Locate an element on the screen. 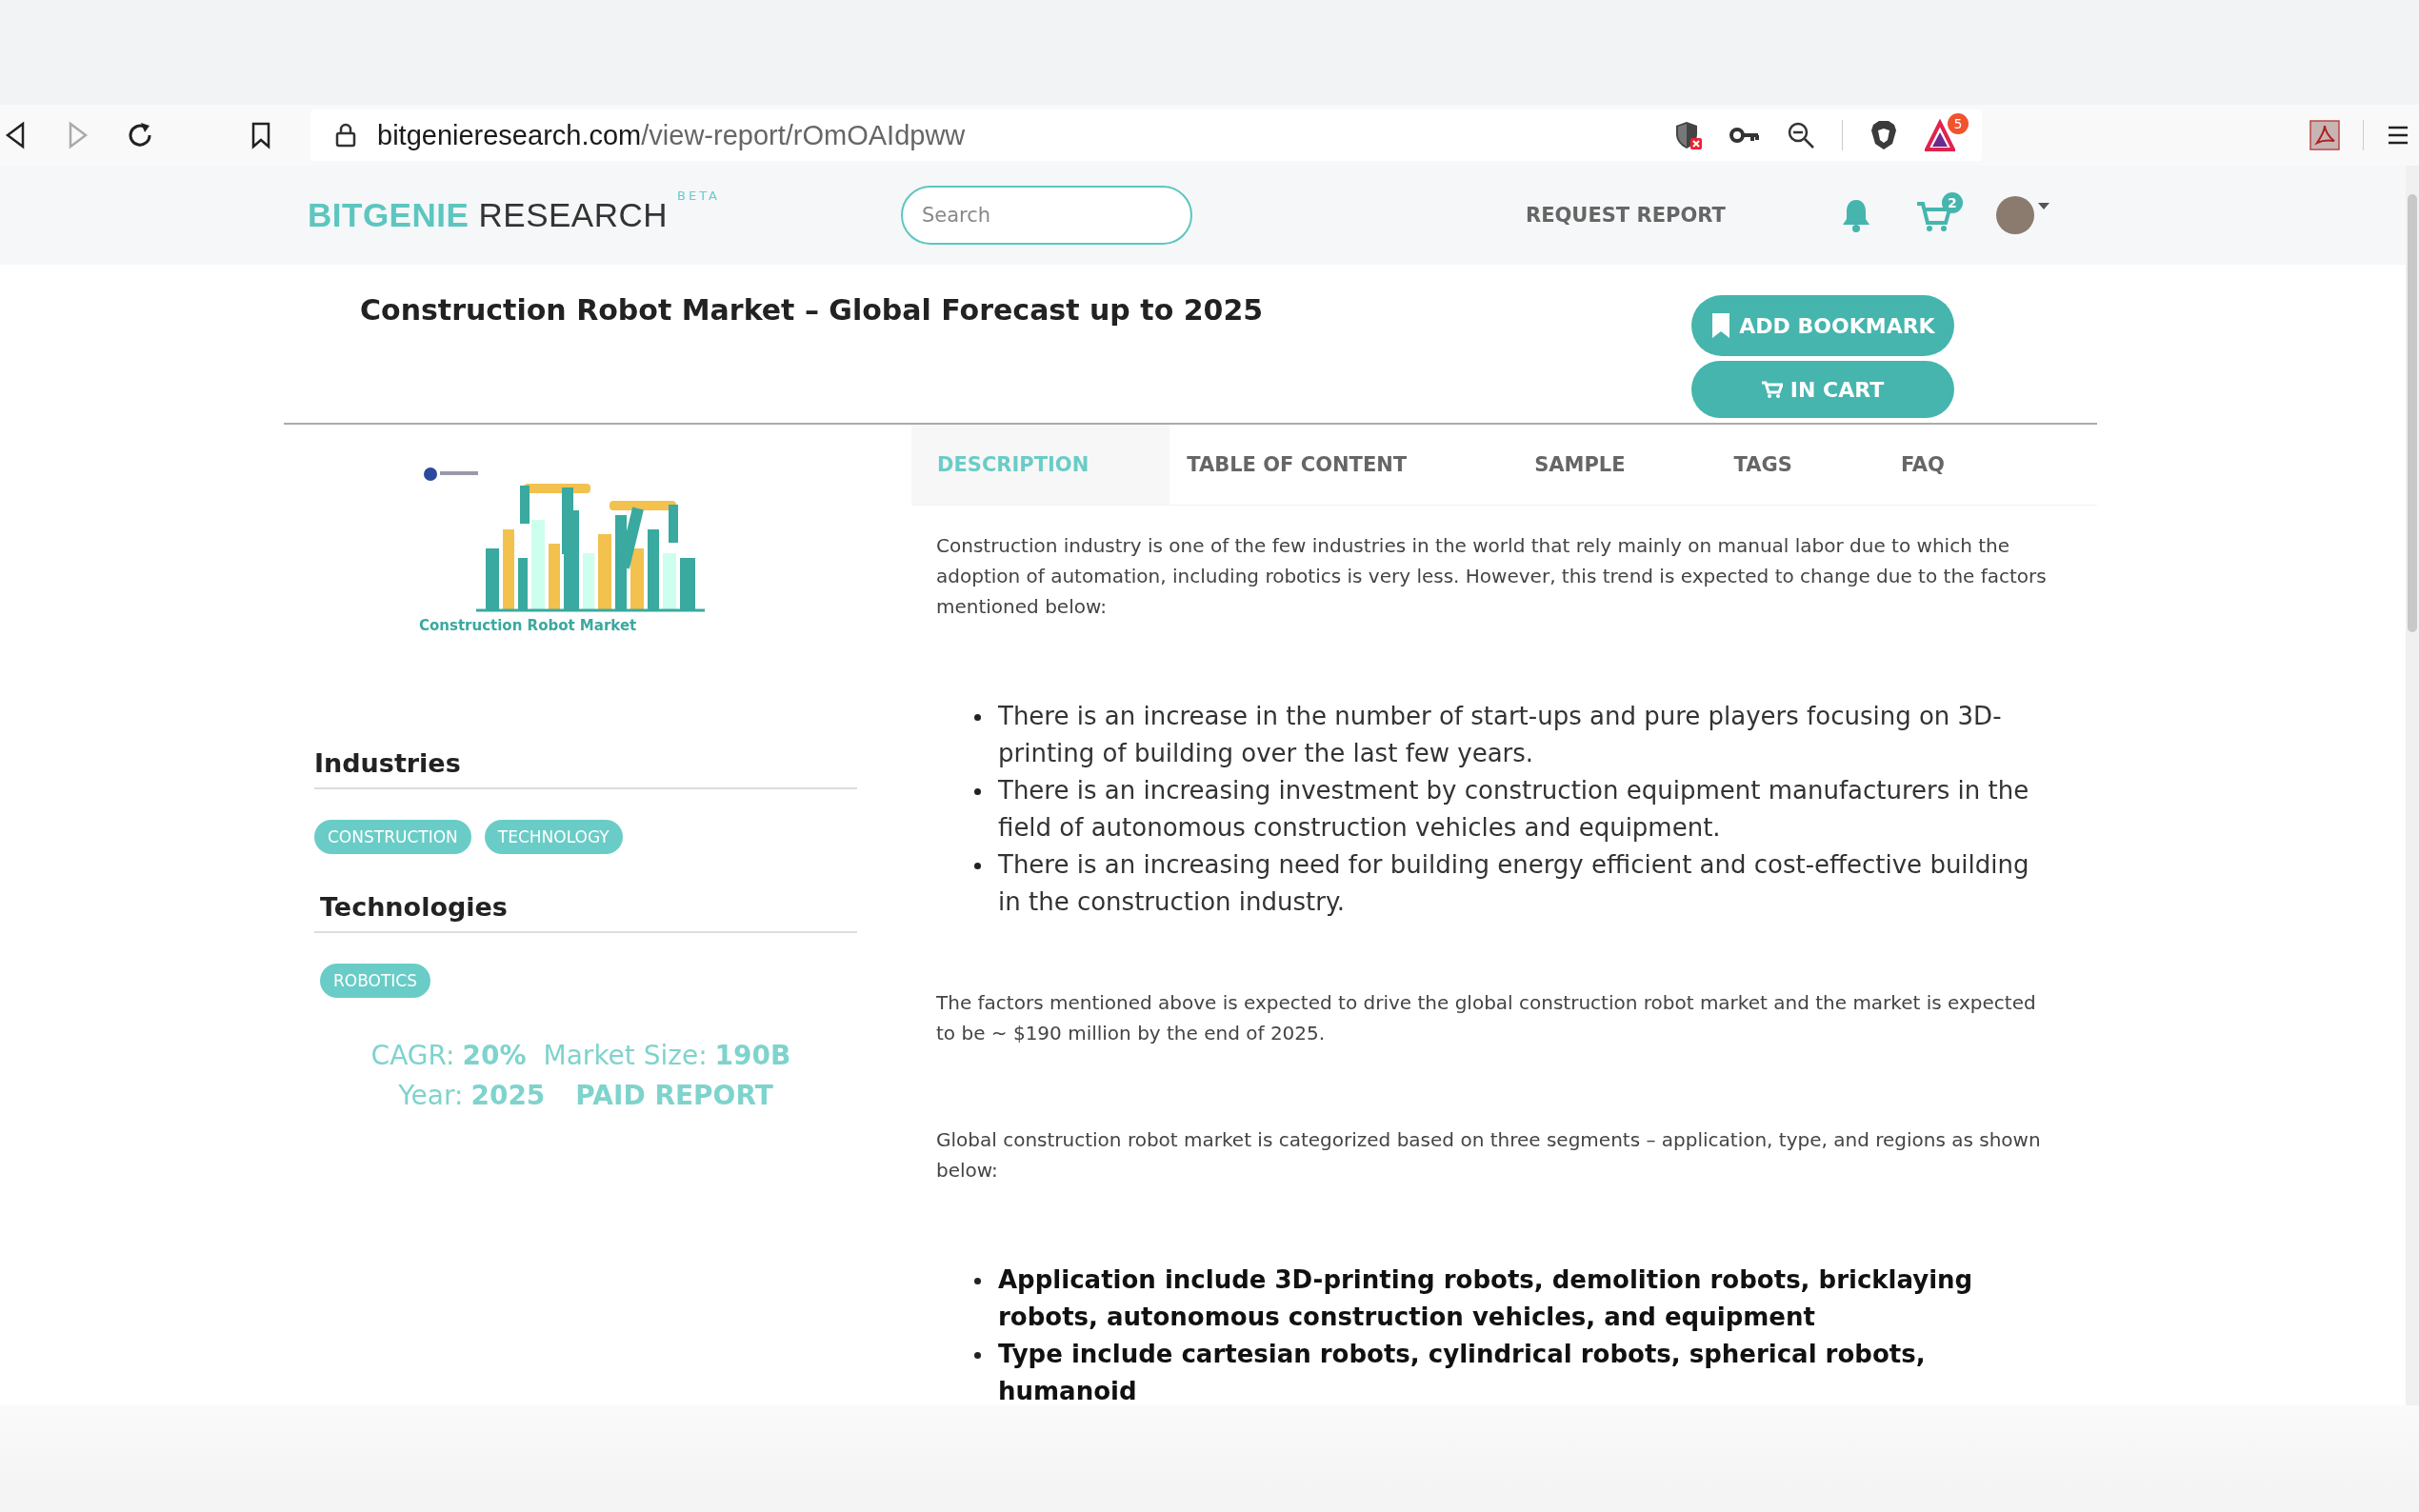  stat-value: 190B is located at coordinates (752, 1056).